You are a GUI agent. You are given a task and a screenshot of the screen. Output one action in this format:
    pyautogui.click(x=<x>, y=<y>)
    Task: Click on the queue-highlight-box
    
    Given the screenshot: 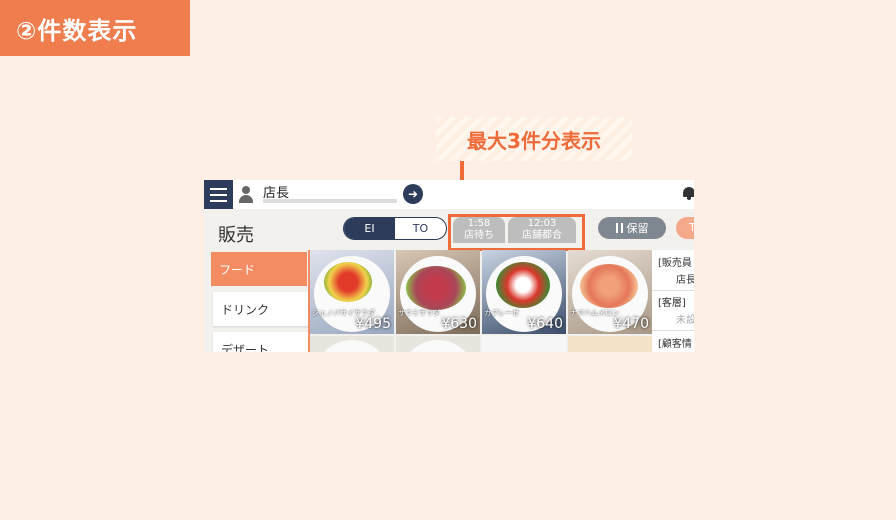 What is the action you would take?
    pyautogui.click(x=516, y=232)
    